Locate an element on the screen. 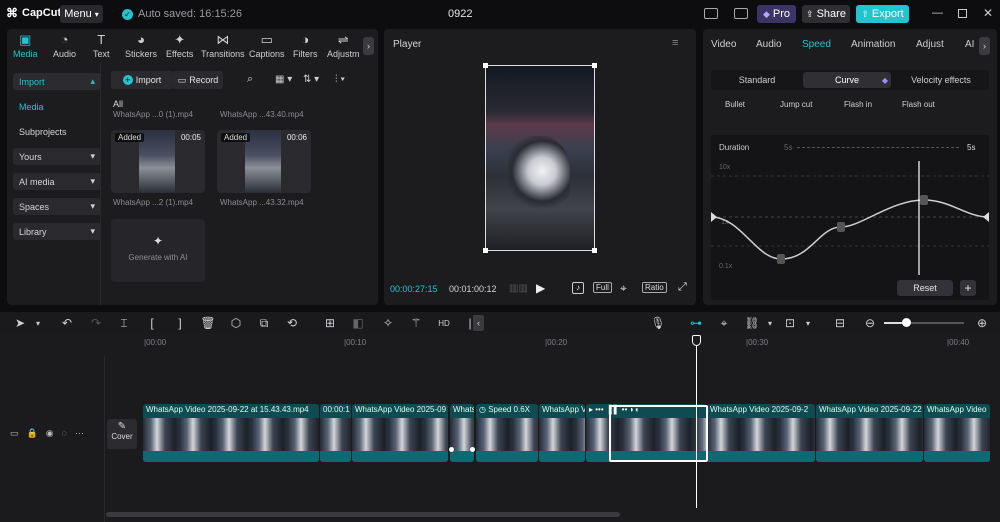  record-button: ▭ Record is located at coordinates (198, 80).